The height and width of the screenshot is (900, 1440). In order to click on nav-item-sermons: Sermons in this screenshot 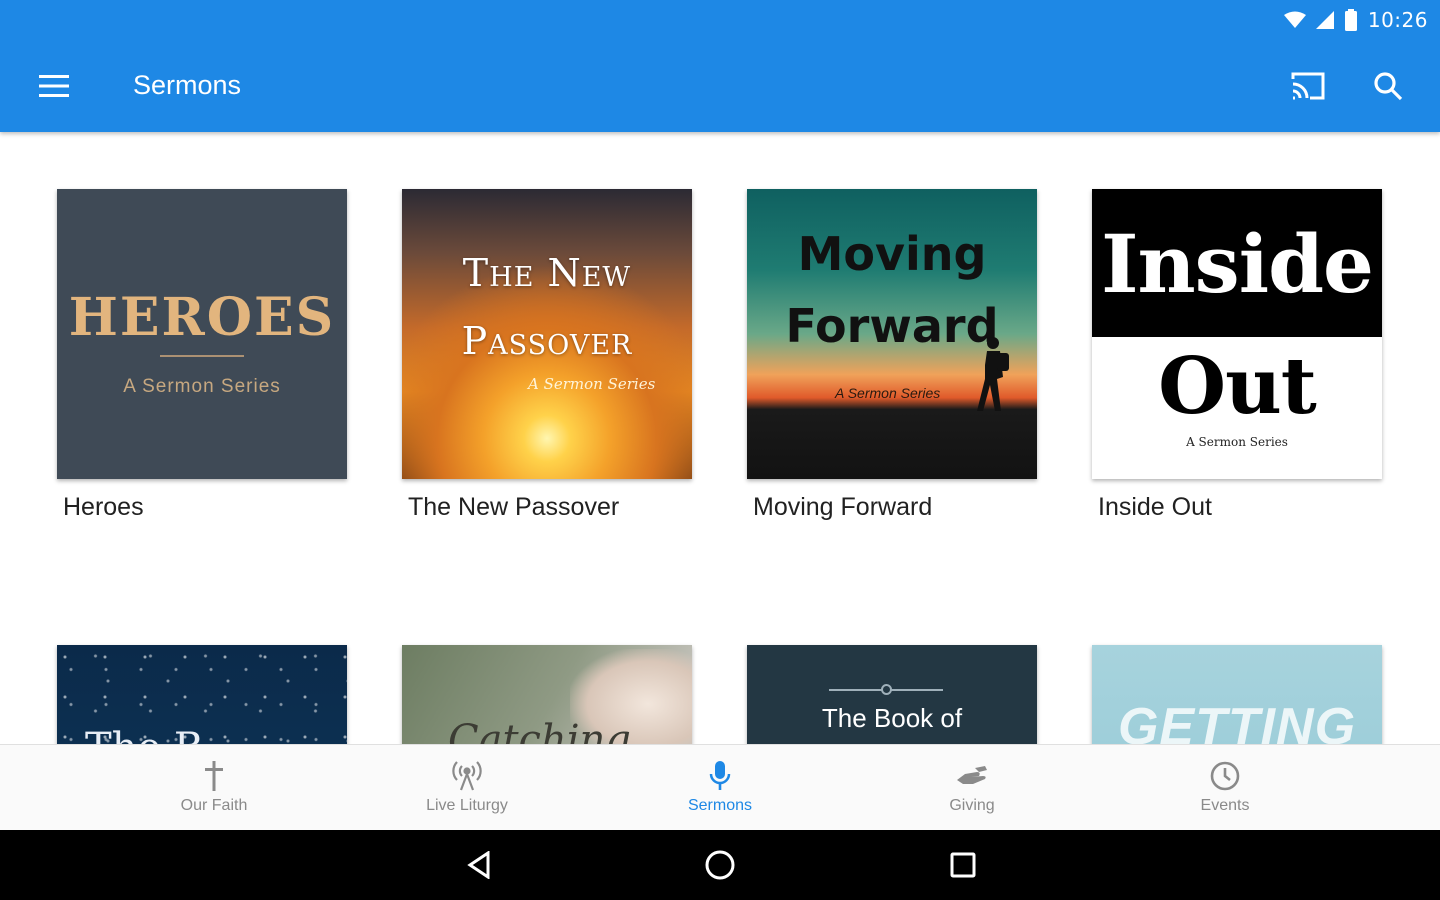, I will do `click(720, 788)`.